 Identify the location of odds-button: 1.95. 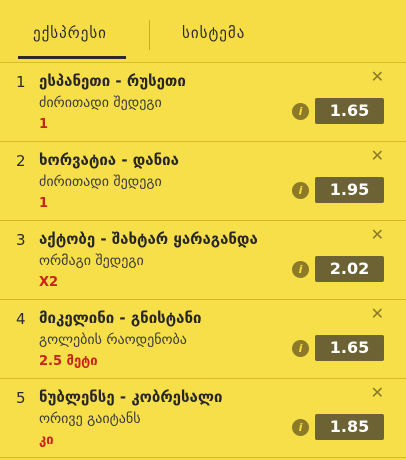
(349, 190).